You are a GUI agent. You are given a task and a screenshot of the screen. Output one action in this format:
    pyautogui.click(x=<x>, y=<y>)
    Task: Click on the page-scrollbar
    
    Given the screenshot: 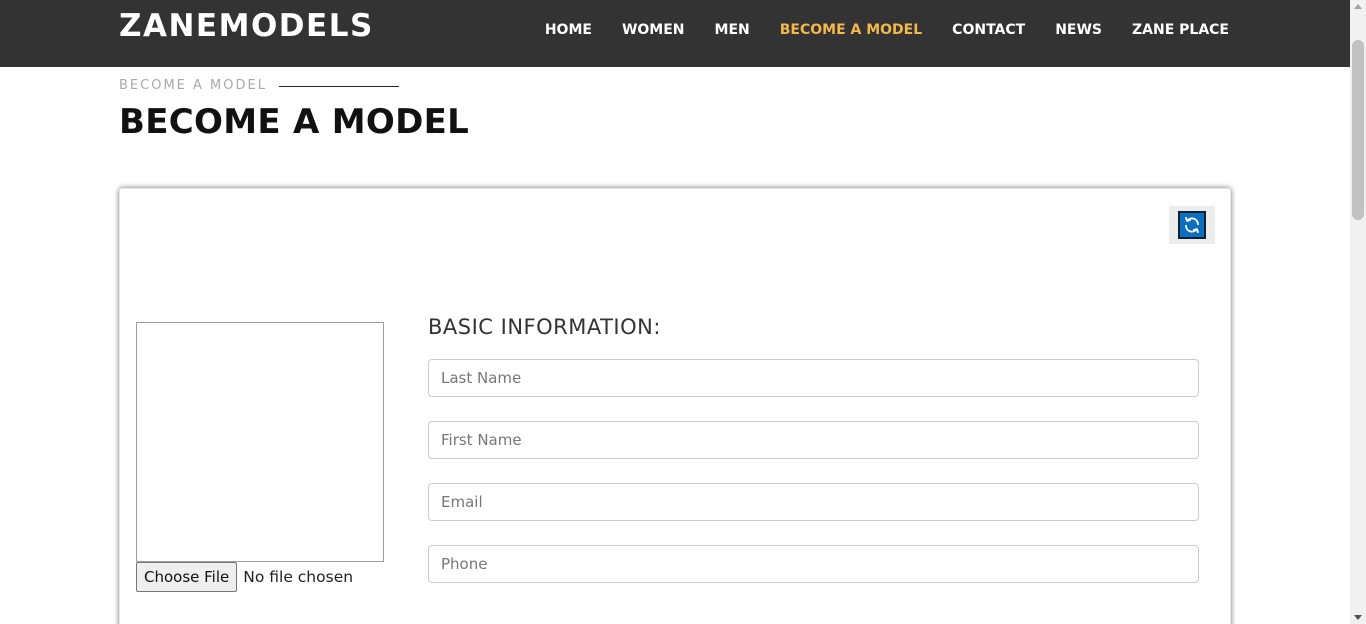 What is the action you would take?
    pyautogui.click(x=1358, y=312)
    